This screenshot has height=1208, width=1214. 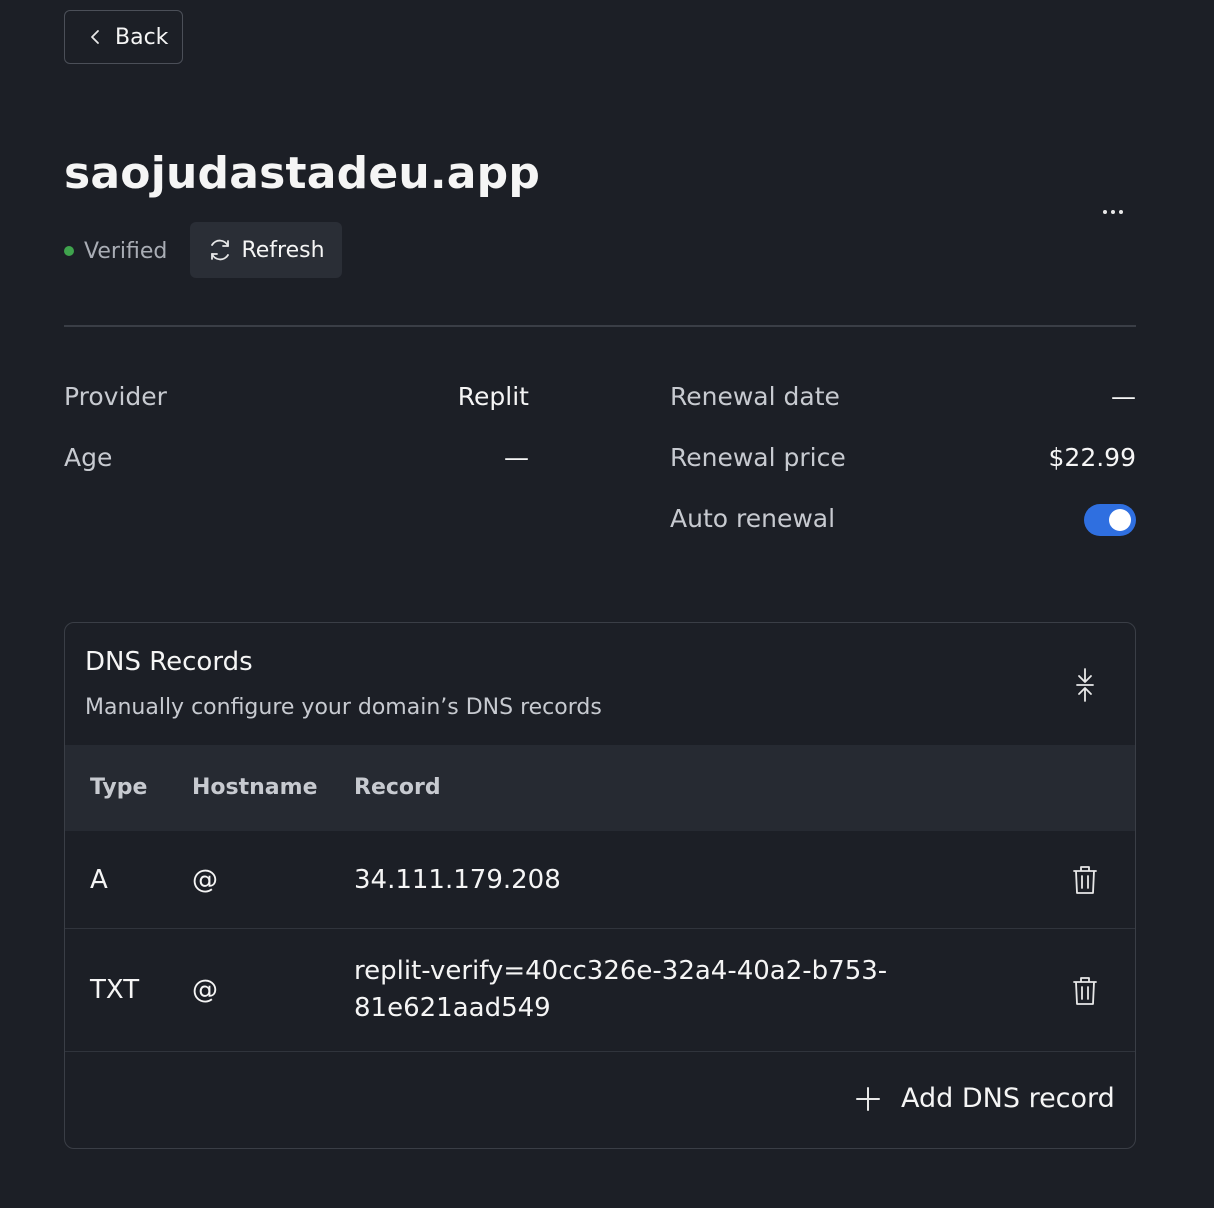 I want to click on column-header-record: Record, so click(x=397, y=787).